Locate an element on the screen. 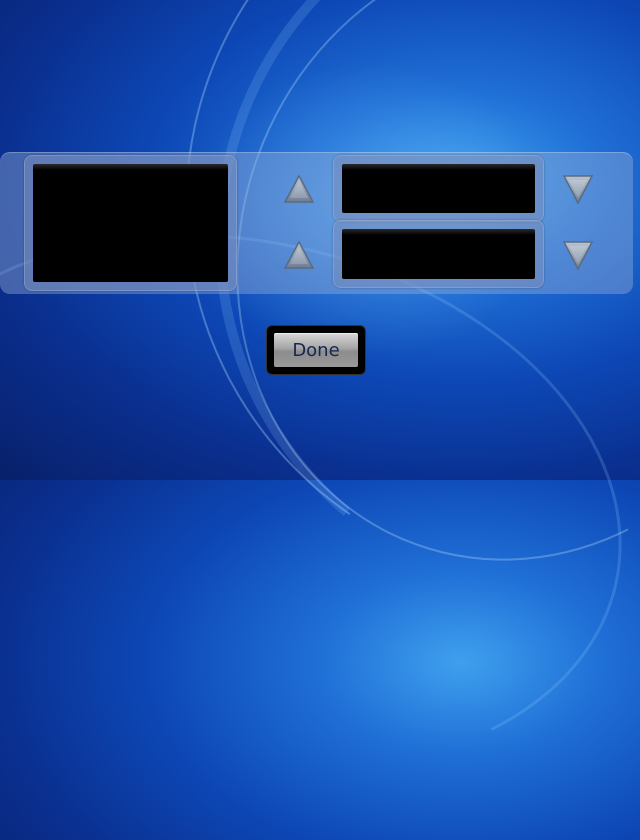 This screenshot has width=640, height=840. decrement-top-button is located at coordinates (578, 190).